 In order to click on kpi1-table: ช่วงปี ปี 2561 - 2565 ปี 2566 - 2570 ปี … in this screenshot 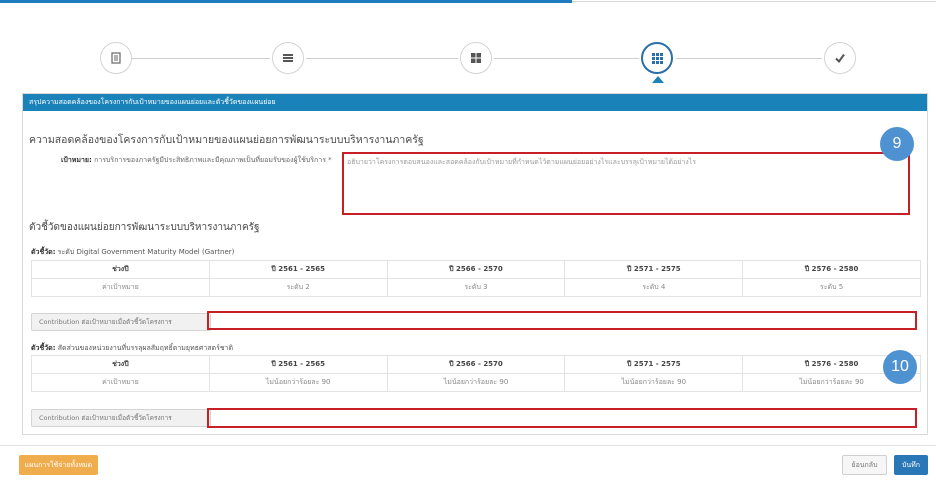, I will do `click(476, 278)`.